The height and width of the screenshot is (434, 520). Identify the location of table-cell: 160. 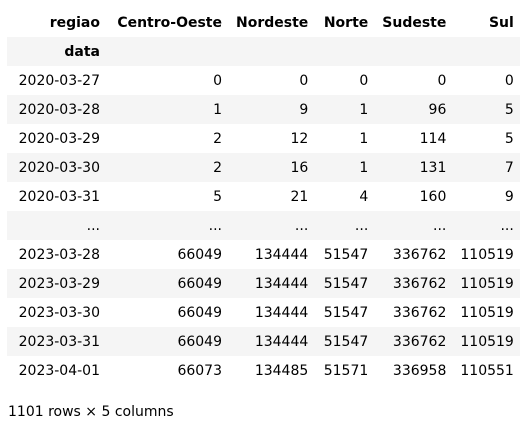
(413, 196).